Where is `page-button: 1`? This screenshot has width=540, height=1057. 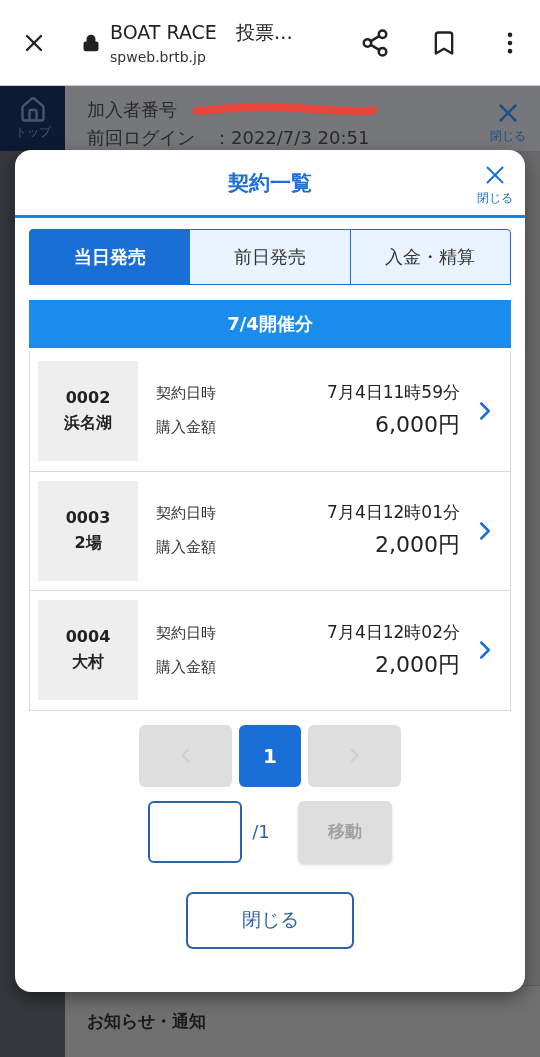
page-button: 1 is located at coordinates (270, 755).